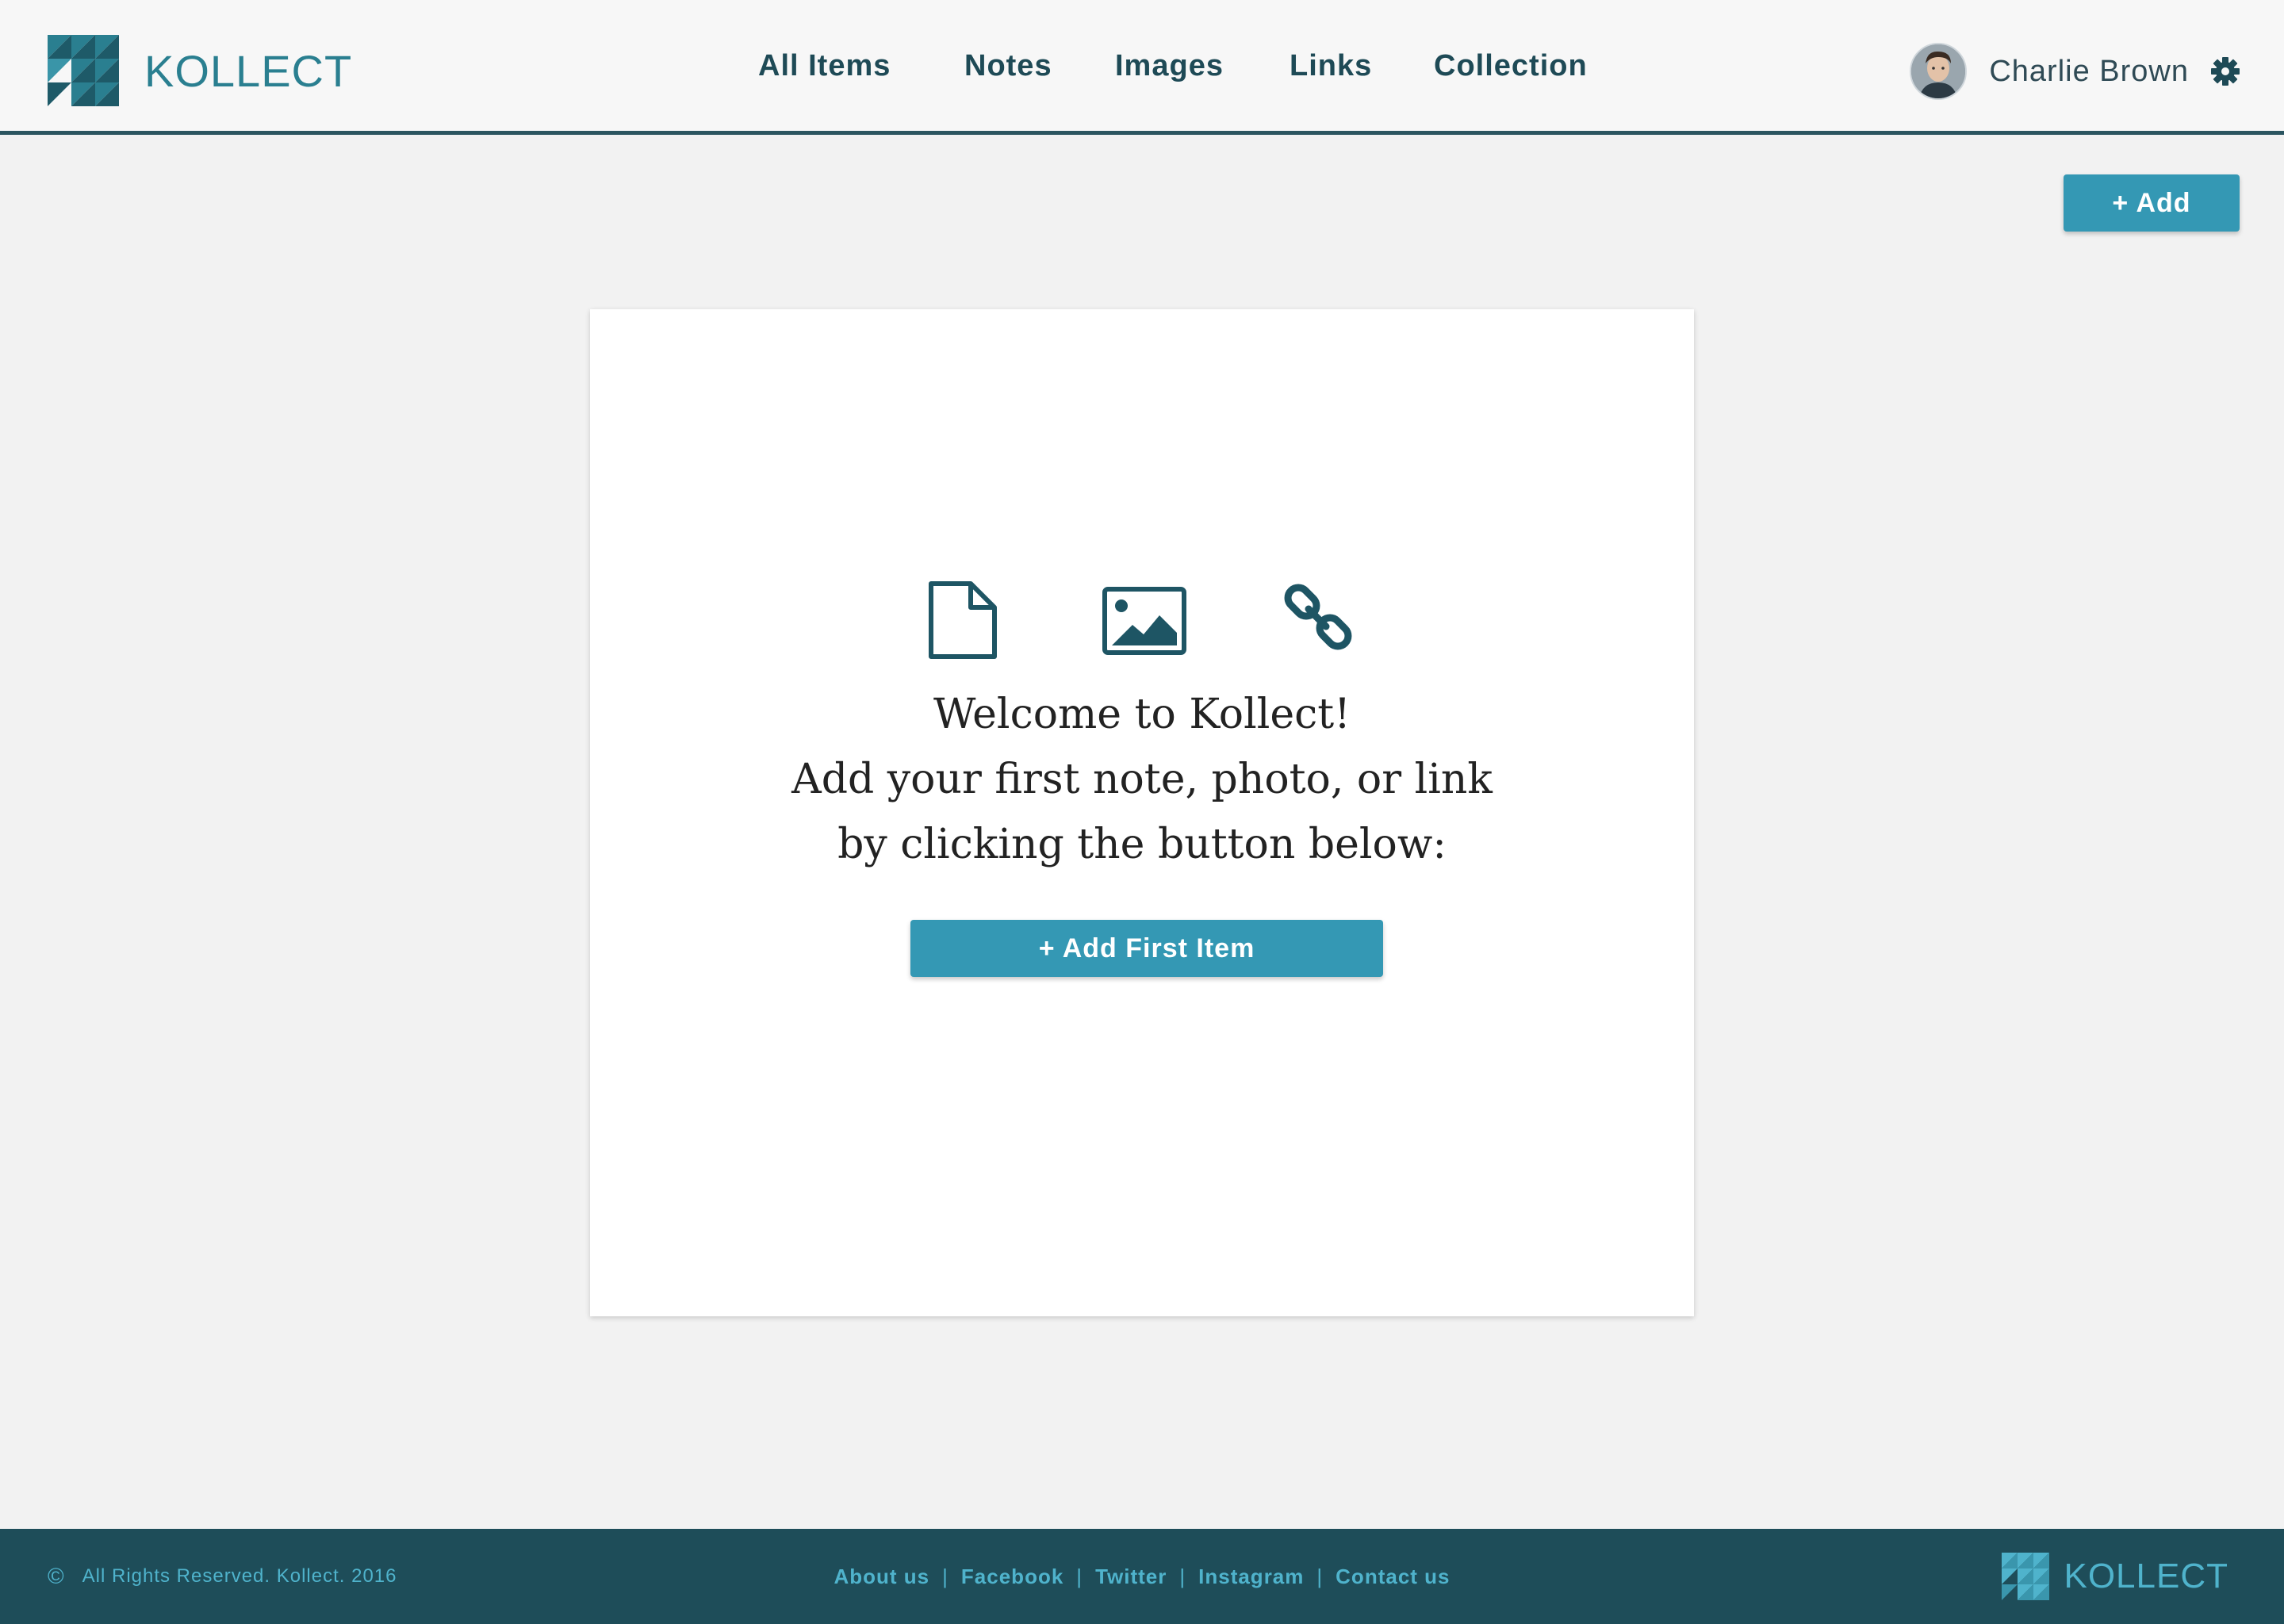 Image resolution: width=2284 pixels, height=1624 pixels. What do you see at coordinates (2152, 203) in the screenshot?
I see `add-button: + Add` at bounding box center [2152, 203].